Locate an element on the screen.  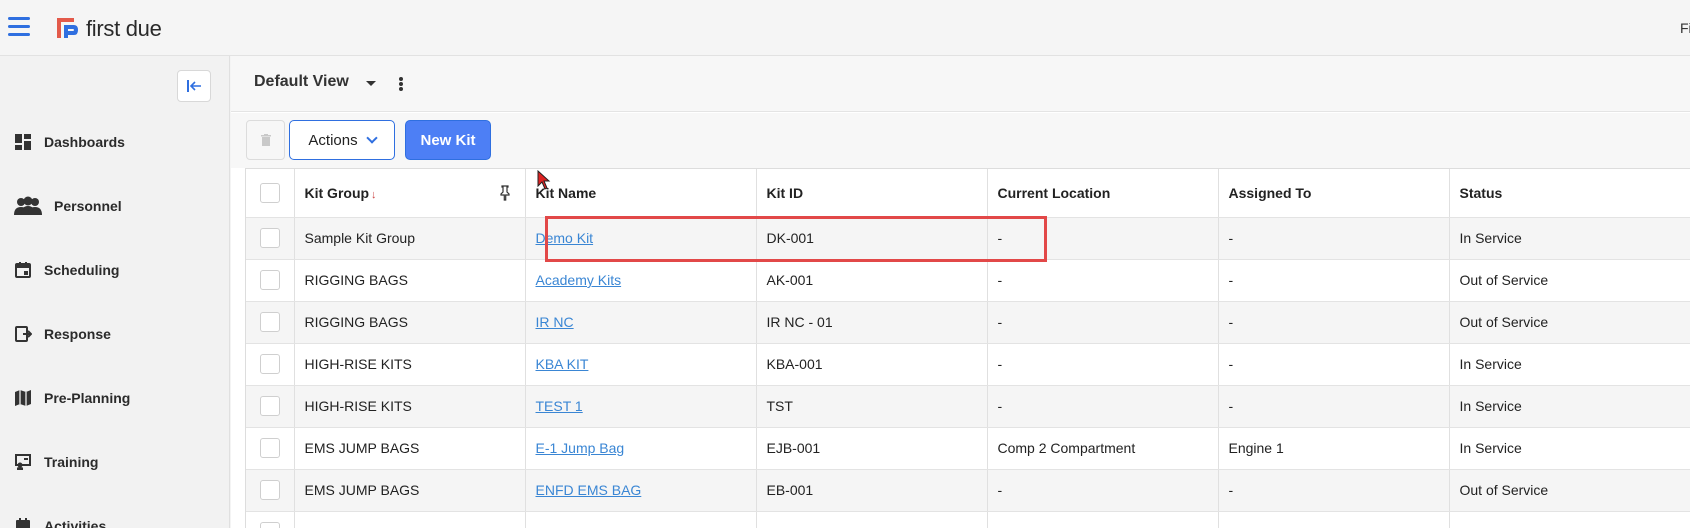
mouse-cursor-icon is located at coordinates (544, 180).